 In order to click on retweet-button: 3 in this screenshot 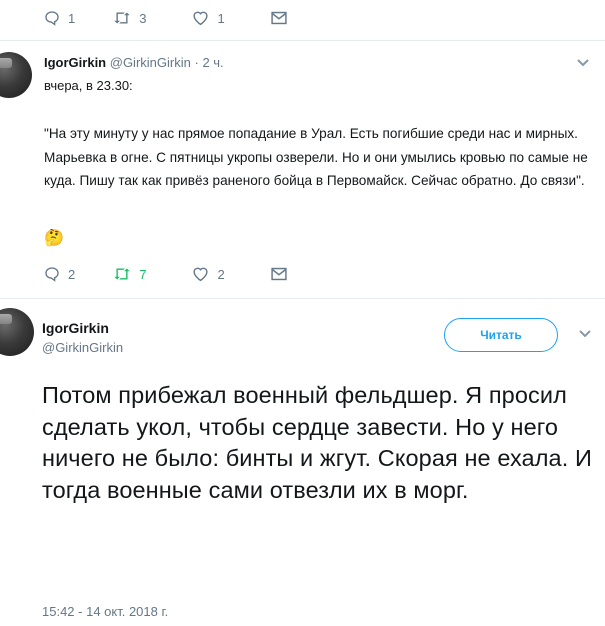, I will do `click(129, 18)`.